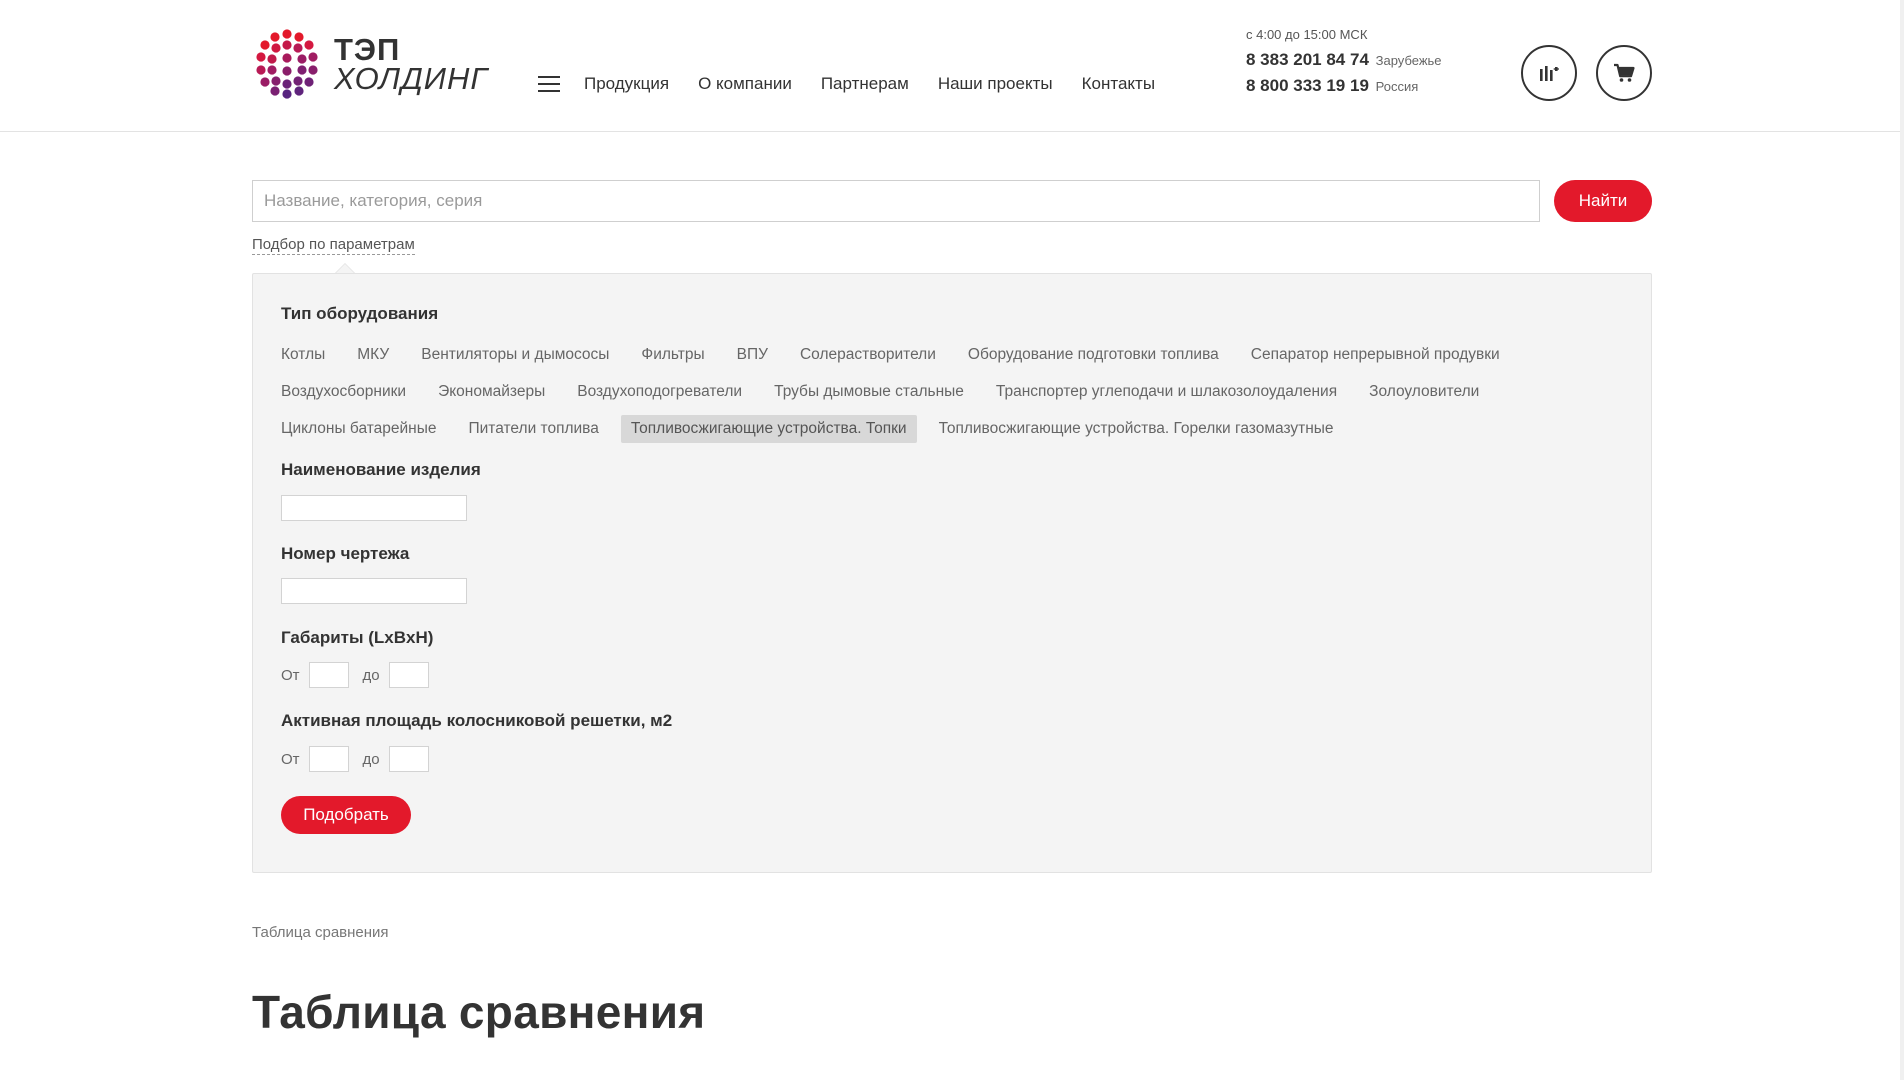 The width and height of the screenshot is (1904, 1080). What do you see at coordinates (345, 553) in the screenshot?
I see `drawing-number-title: Номер чертежа` at bounding box center [345, 553].